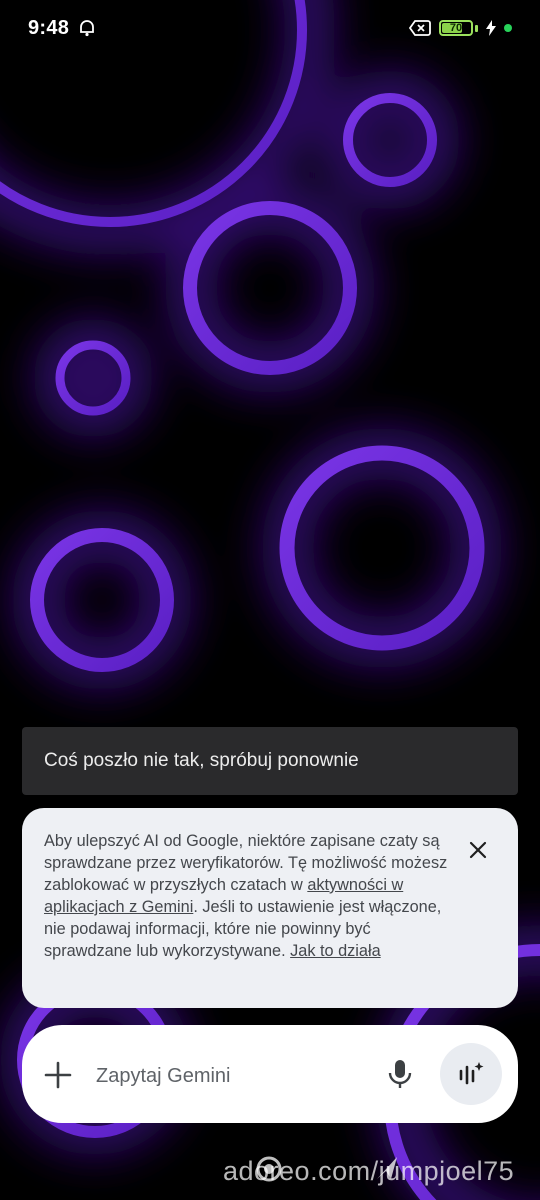 The image size is (540, 1200). I want to click on microphone-button, so click(400, 1074).